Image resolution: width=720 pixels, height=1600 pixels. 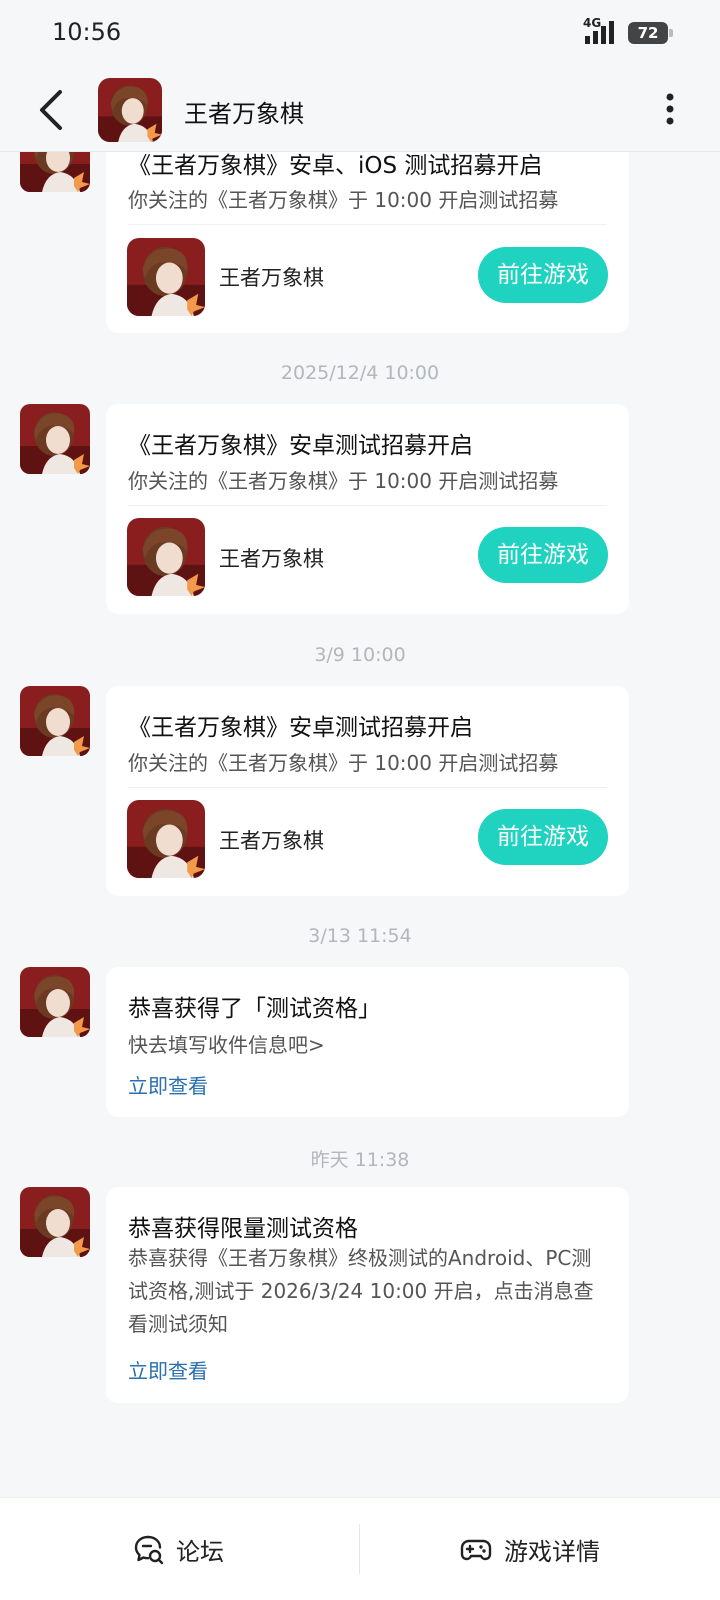 I want to click on timestamp: 昨天 11:38, so click(x=360, y=1160).